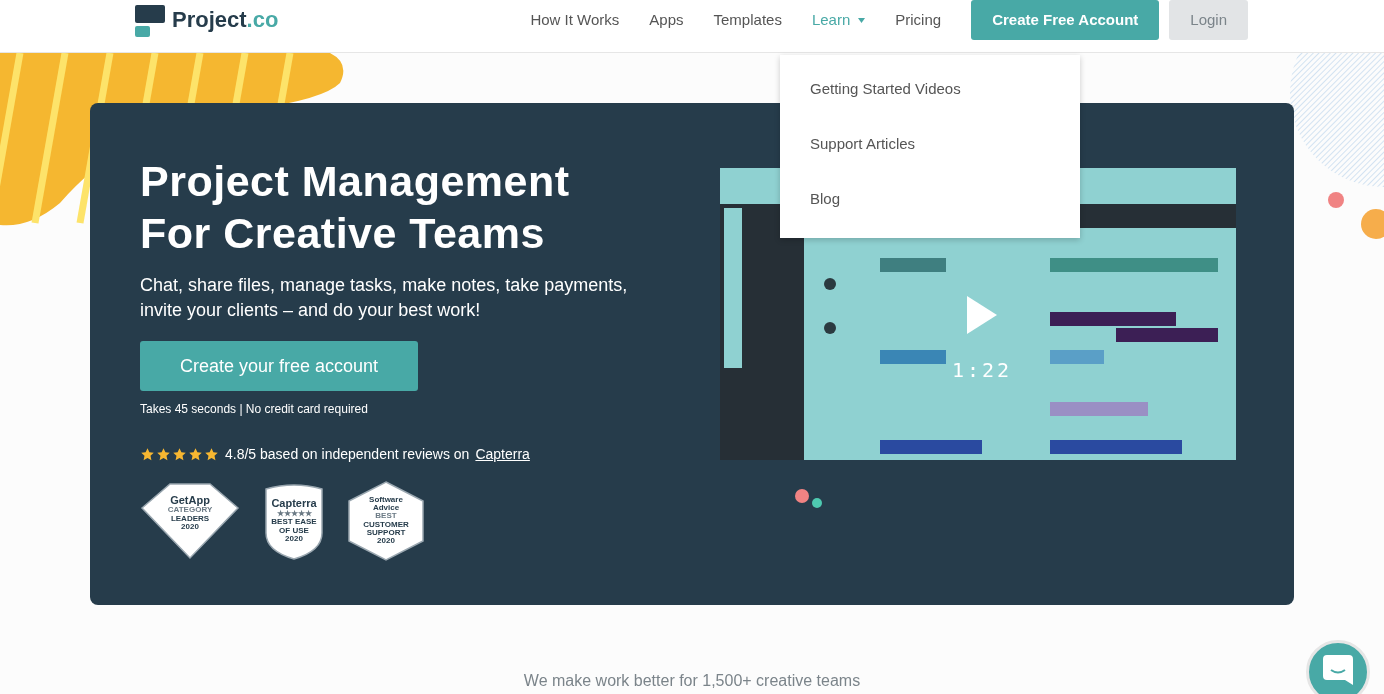  Describe the element at coordinates (347, 454) in the screenshot. I see `rating-text: 4.8/5 based on independent reviews on` at that location.